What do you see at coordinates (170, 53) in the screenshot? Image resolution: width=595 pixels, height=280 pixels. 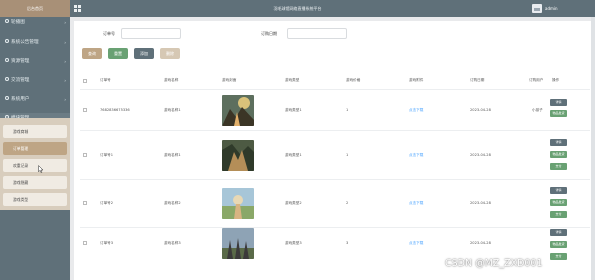 I see `delete-button: 删除` at bounding box center [170, 53].